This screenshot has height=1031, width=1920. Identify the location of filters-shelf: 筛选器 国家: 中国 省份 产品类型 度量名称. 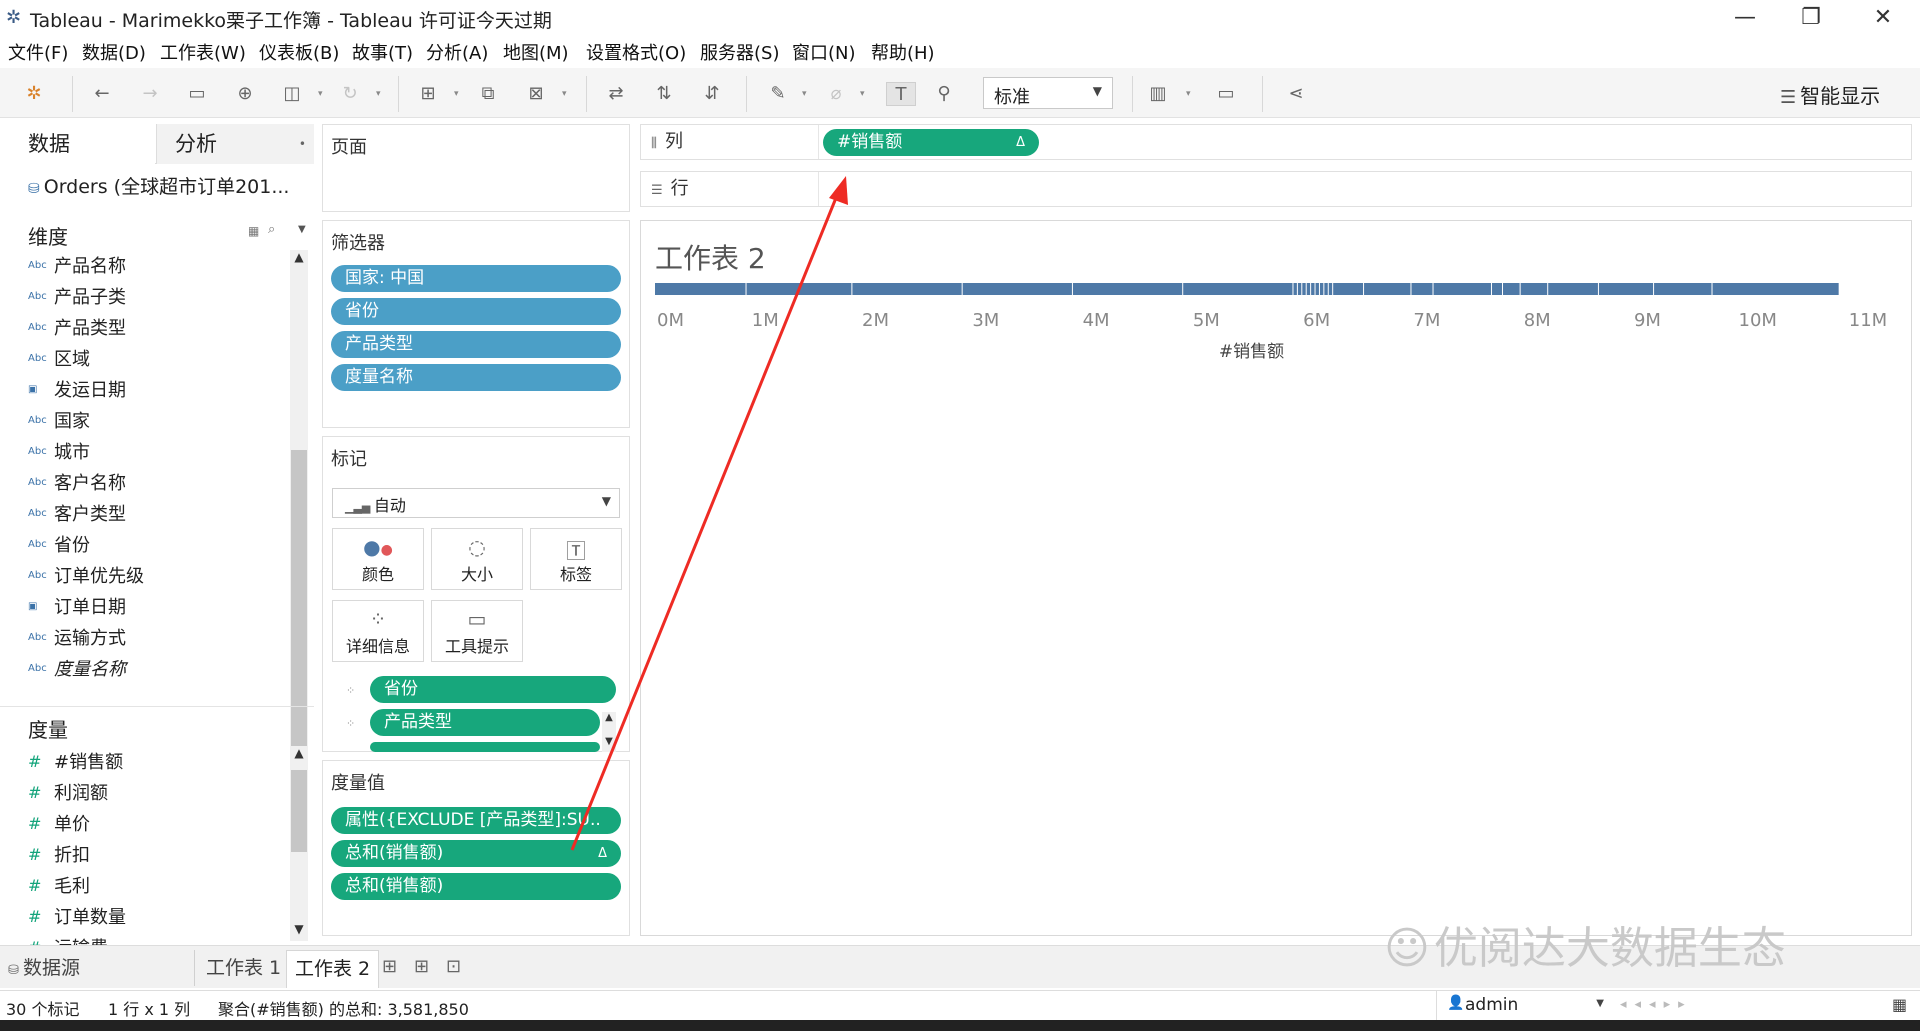
(476, 324).